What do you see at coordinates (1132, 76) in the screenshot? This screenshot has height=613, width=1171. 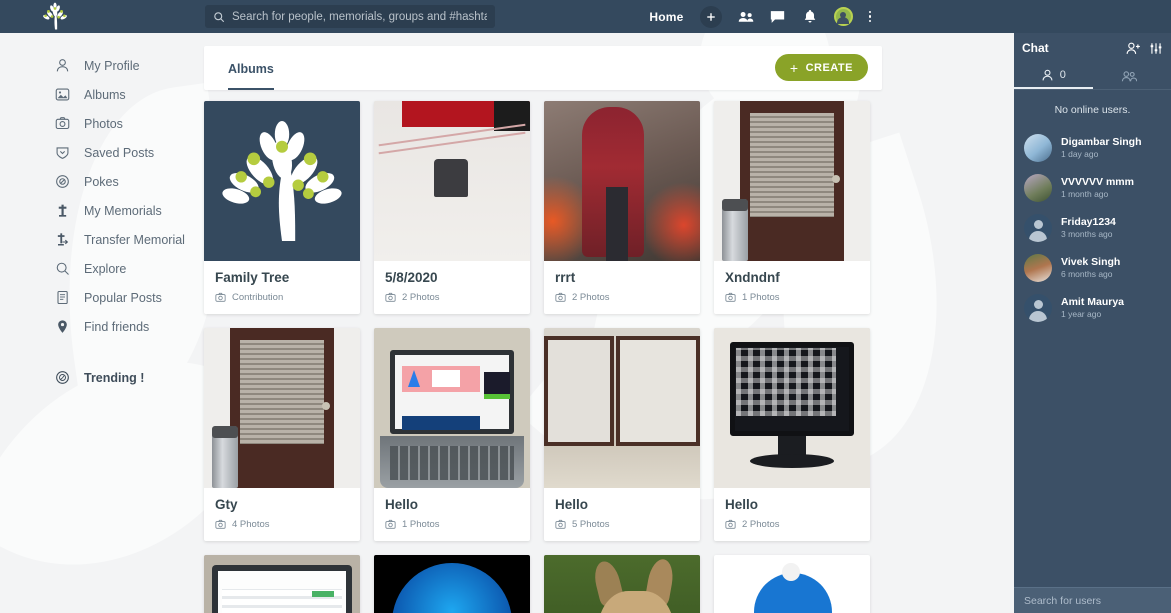 I see `tab-all-users` at bounding box center [1132, 76].